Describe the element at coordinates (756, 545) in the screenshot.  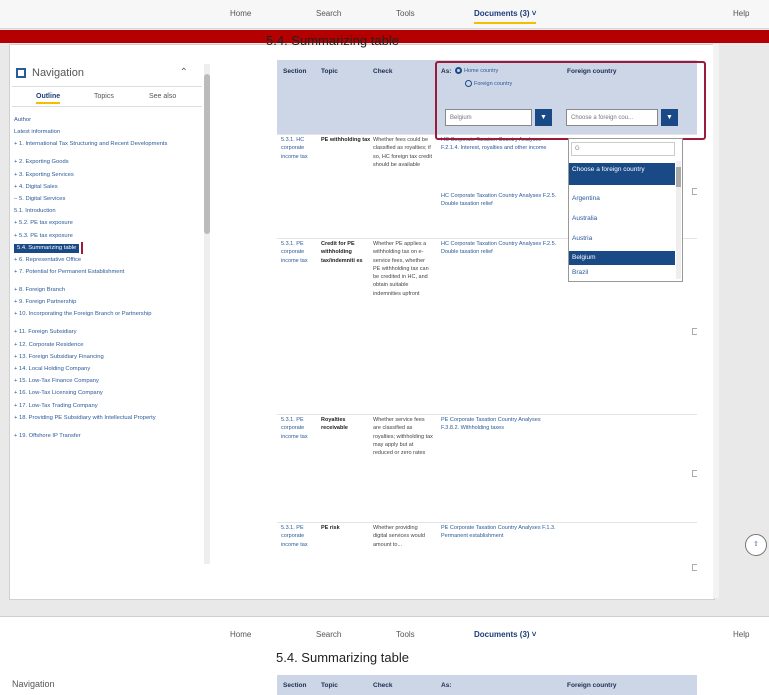
I see `scroll-top-button: ⇧` at that location.